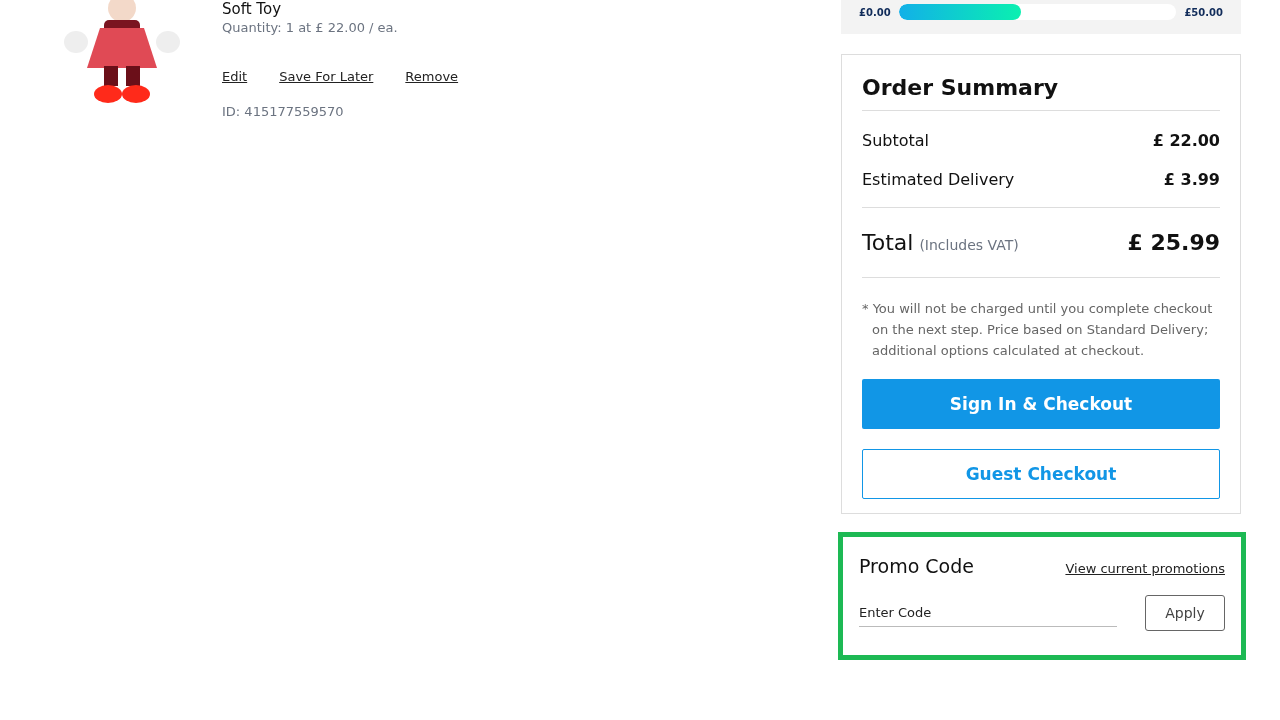  Describe the element at coordinates (1173, 242) in the screenshot. I see `total-value: £ 25.99` at that location.